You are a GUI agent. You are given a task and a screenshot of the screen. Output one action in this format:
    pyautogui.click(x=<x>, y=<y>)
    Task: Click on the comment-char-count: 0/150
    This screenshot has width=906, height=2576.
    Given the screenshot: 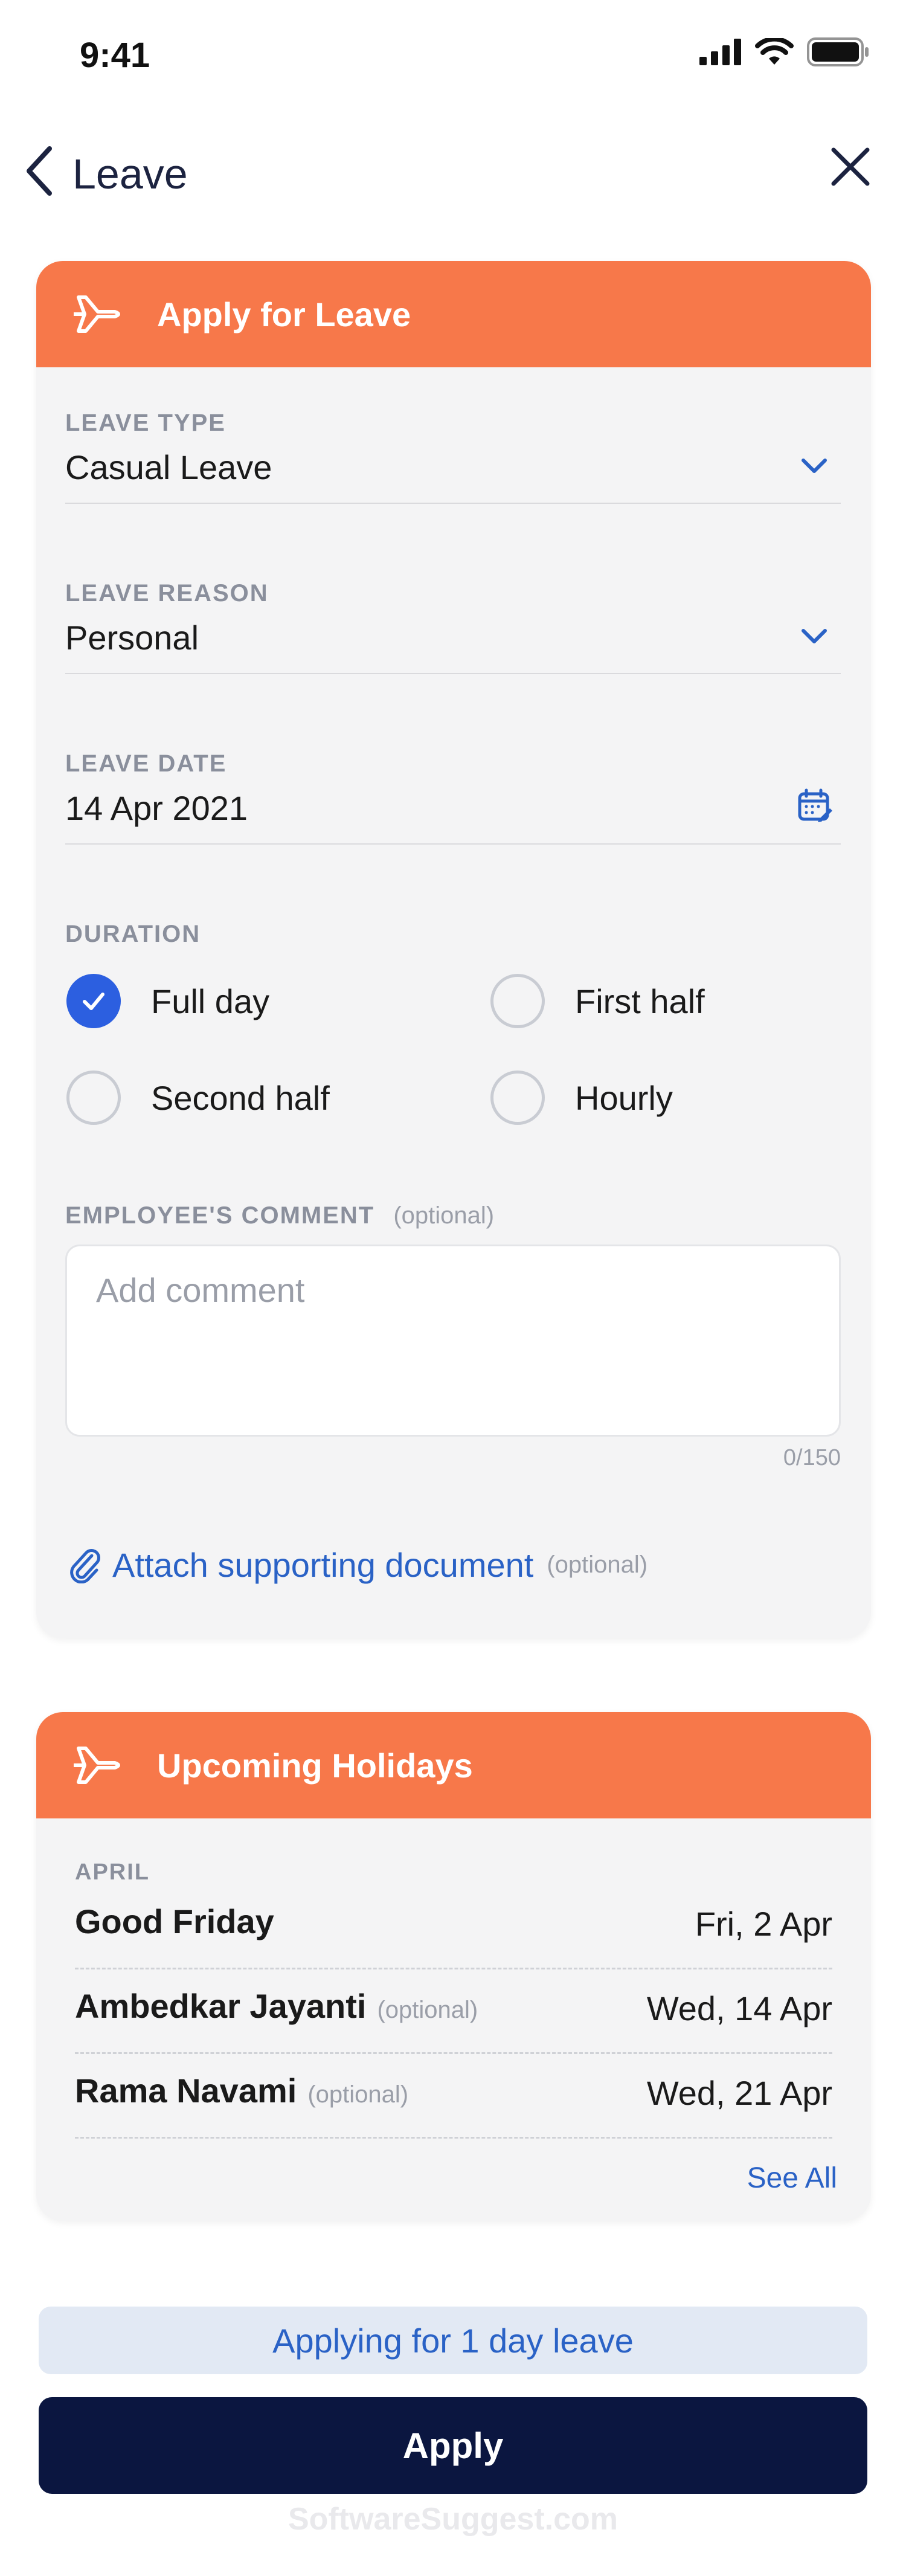 What is the action you would take?
    pyautogui.click(x=812, y=1458)
    